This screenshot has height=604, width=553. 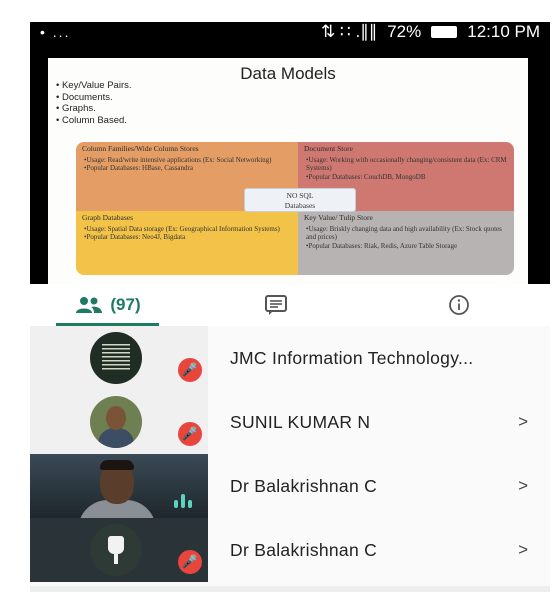 I want to click on participant-row: Dr Balakrishnan C >, so click(x=290, y=486).